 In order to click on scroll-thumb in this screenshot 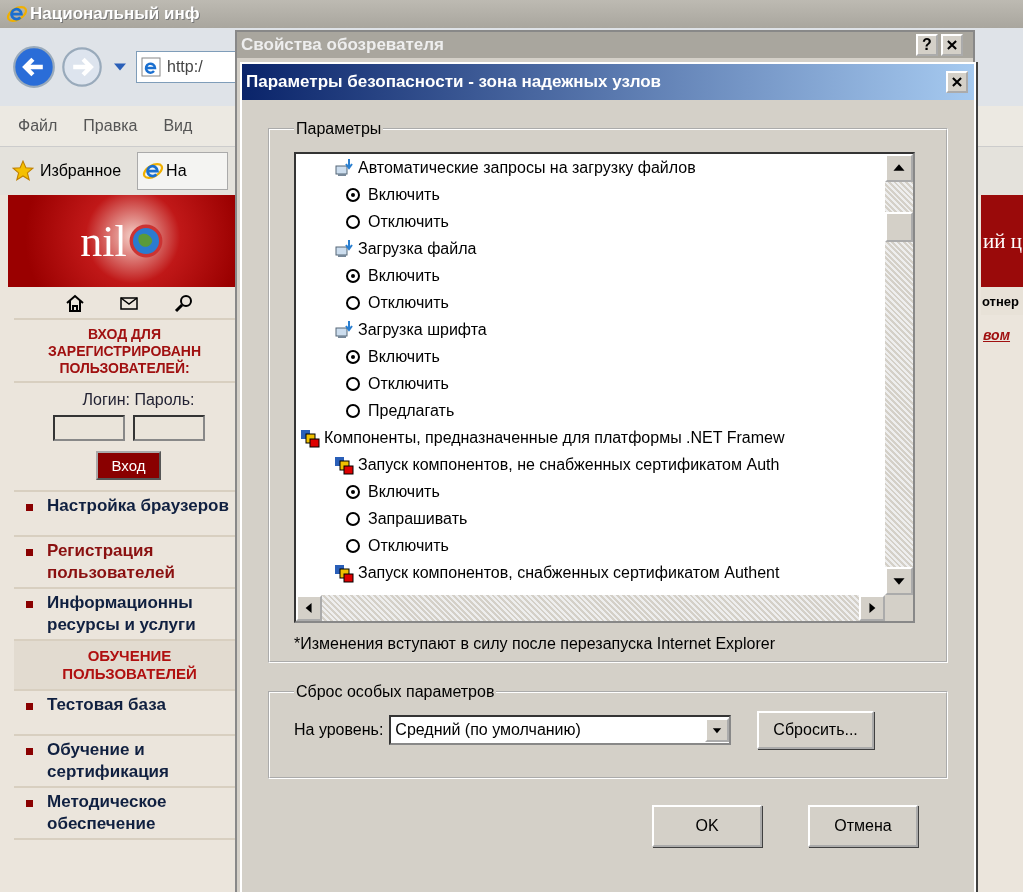, I will do `click(899, 227)`.